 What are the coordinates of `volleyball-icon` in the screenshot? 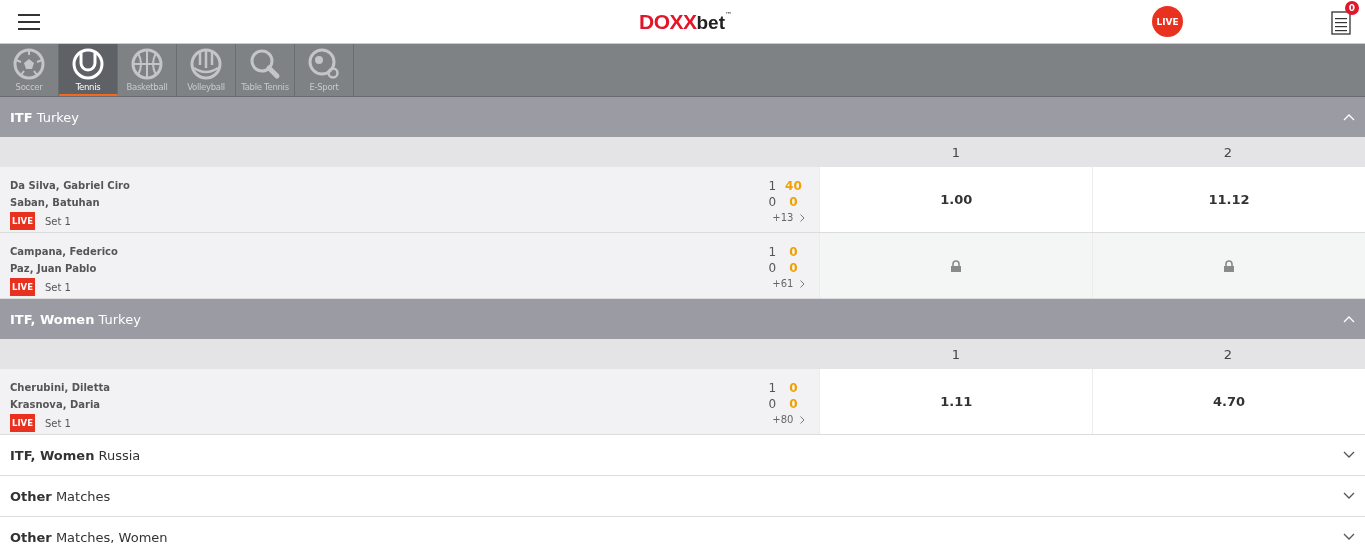 It's located at (206, 64).